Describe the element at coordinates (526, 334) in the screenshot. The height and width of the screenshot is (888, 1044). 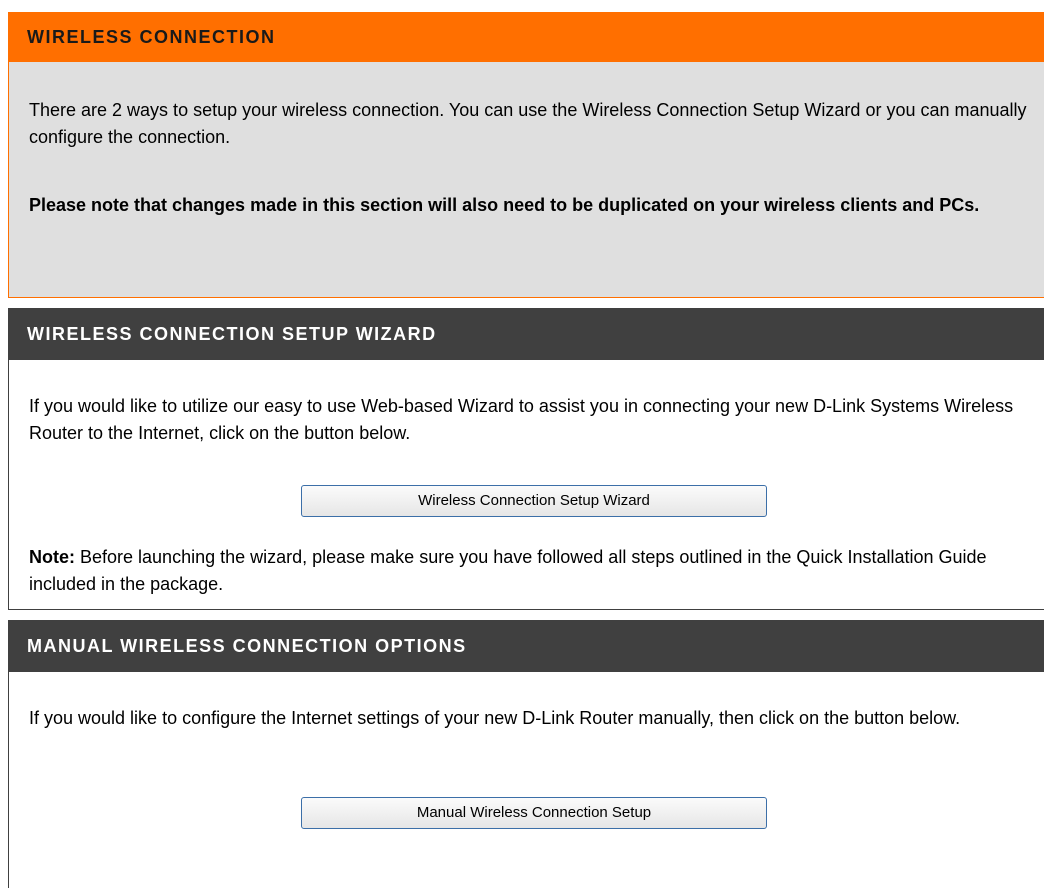
I see `setup-wizard-header: WIRELESS CONNECTION SETUP WIZARD` at that location.